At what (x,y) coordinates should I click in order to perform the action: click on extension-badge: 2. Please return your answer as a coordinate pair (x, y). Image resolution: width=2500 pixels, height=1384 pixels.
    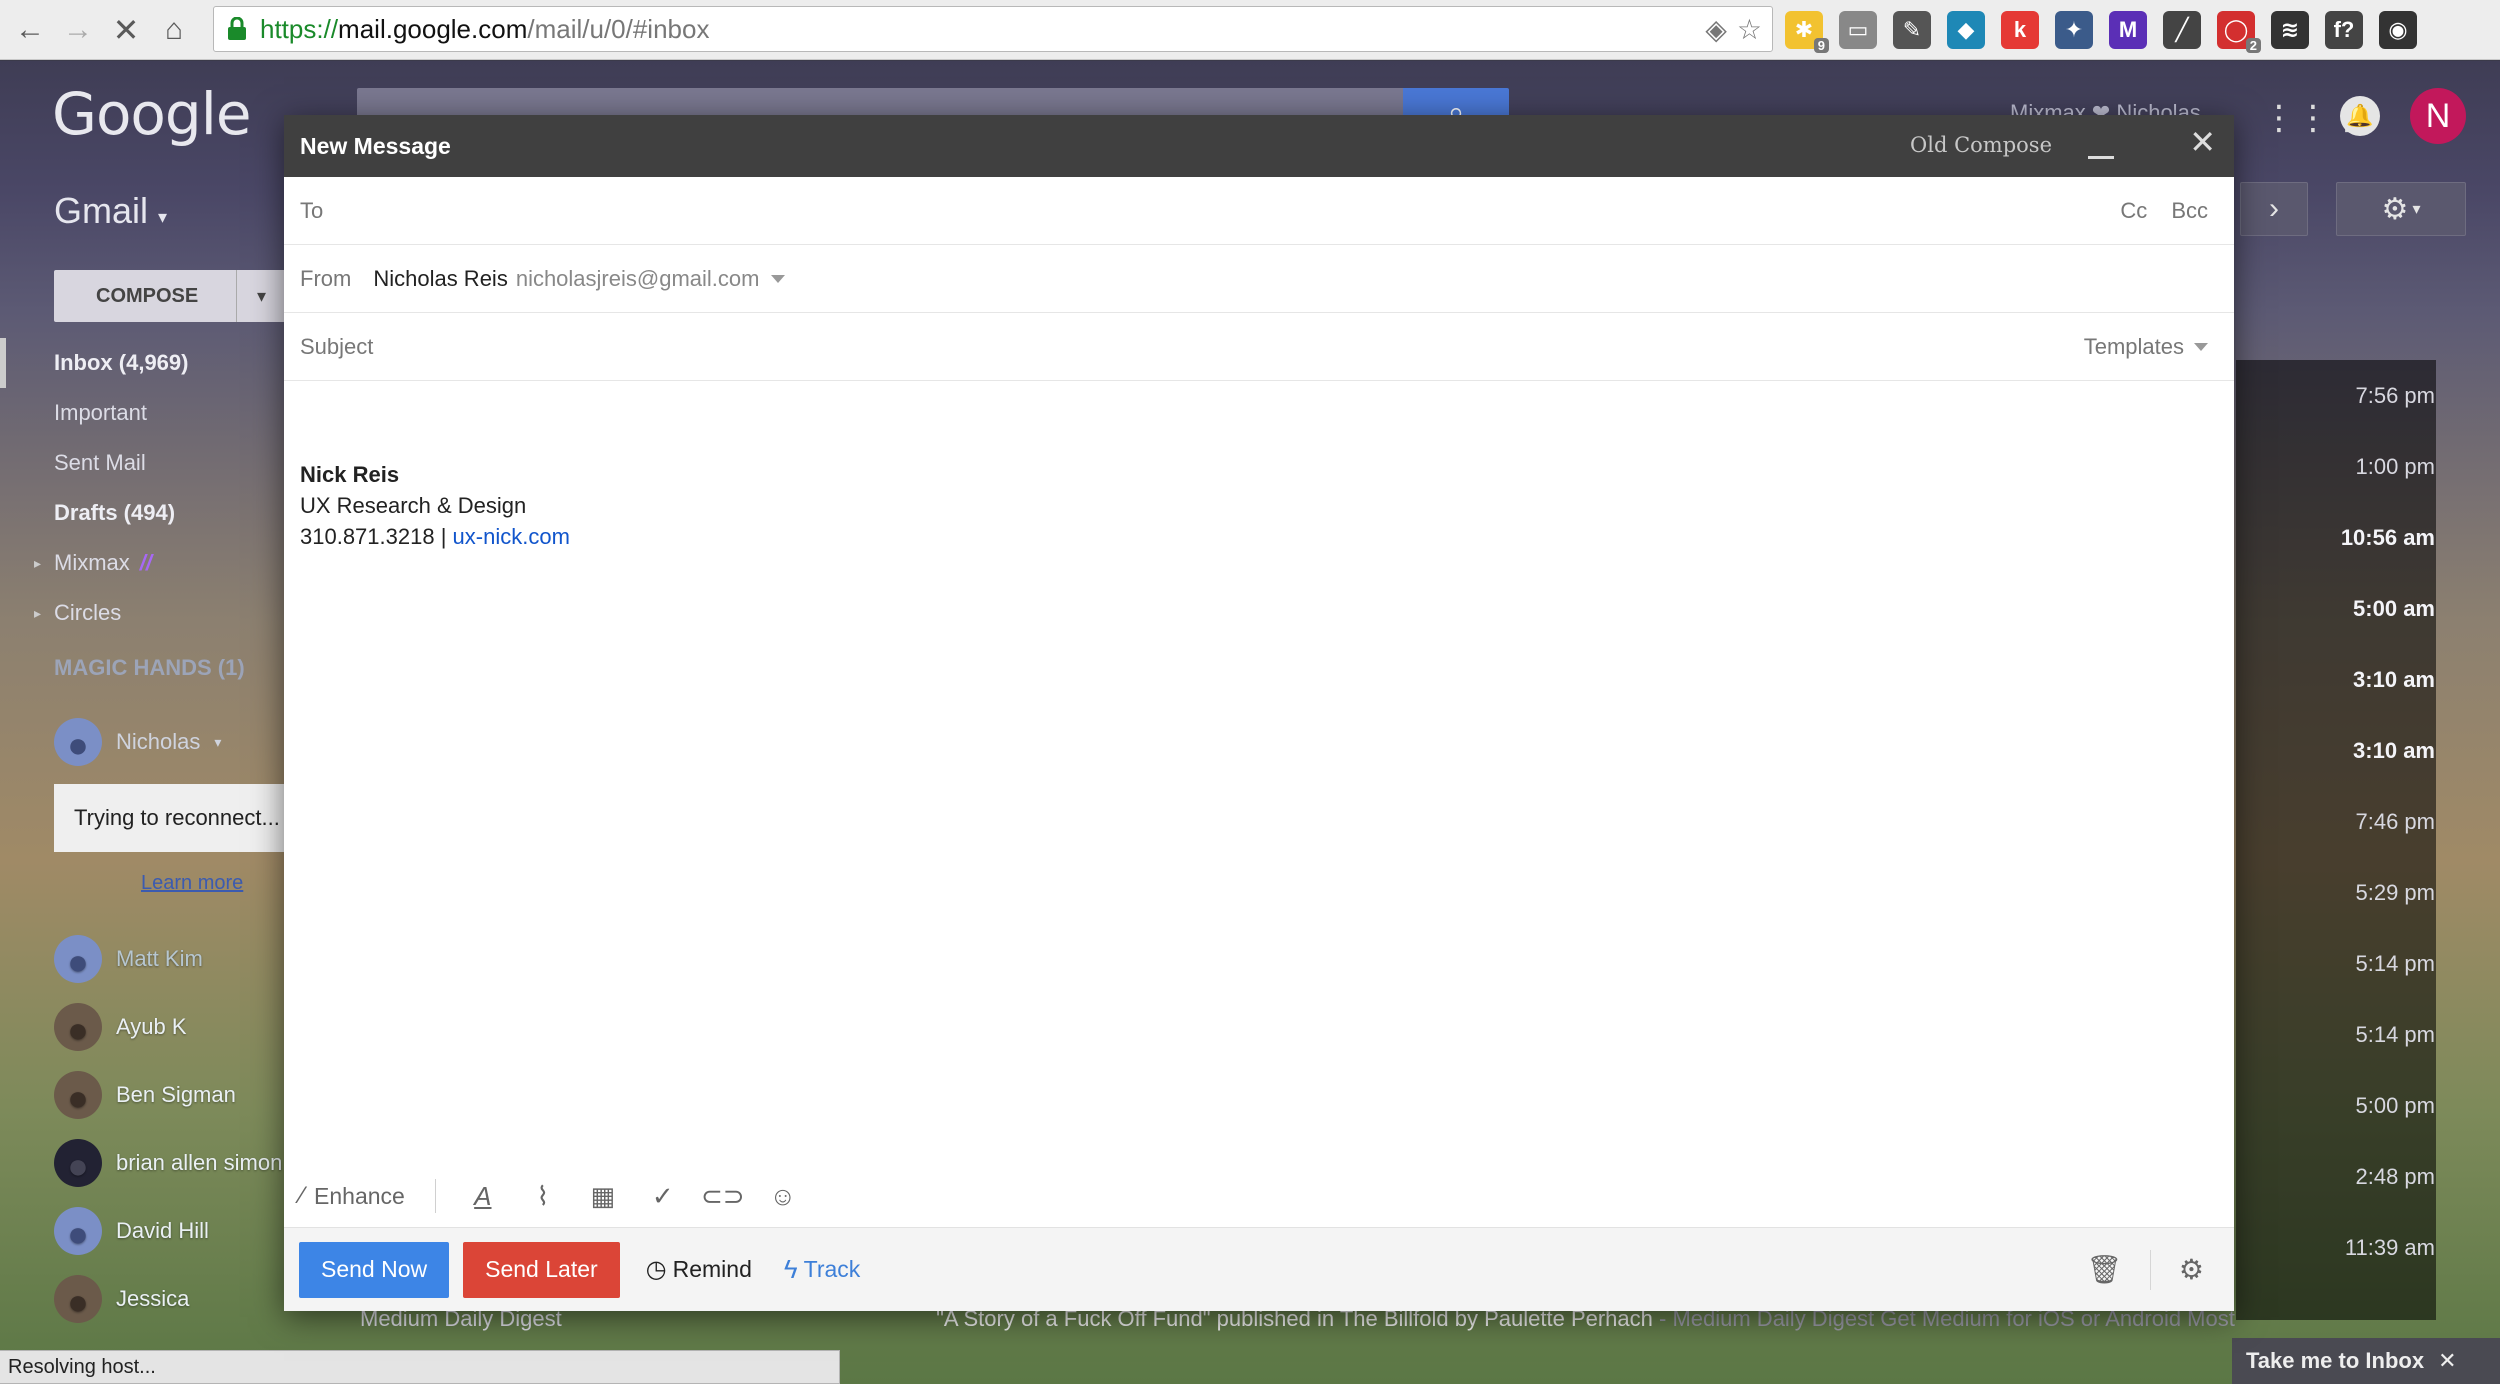
    Looking at the image, I should click on (2253, 45).